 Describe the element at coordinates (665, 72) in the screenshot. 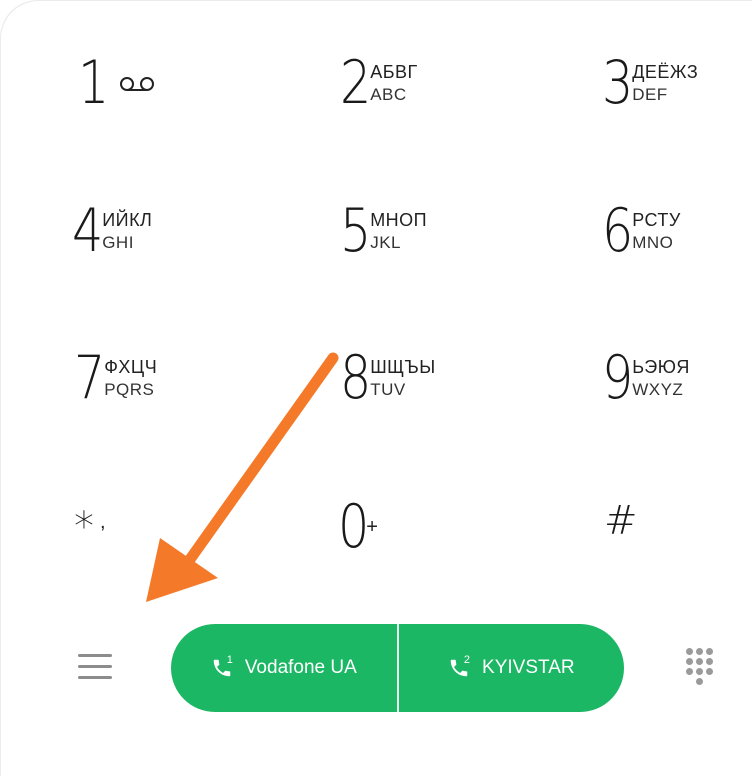

I see `letters-ru: ДЕЁЖЗ` at that location.